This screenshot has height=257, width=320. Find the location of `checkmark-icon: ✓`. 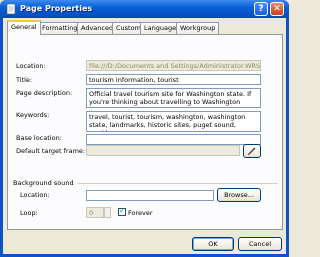

checkmark-icon: ✓ is located at coordinates (122, 210).